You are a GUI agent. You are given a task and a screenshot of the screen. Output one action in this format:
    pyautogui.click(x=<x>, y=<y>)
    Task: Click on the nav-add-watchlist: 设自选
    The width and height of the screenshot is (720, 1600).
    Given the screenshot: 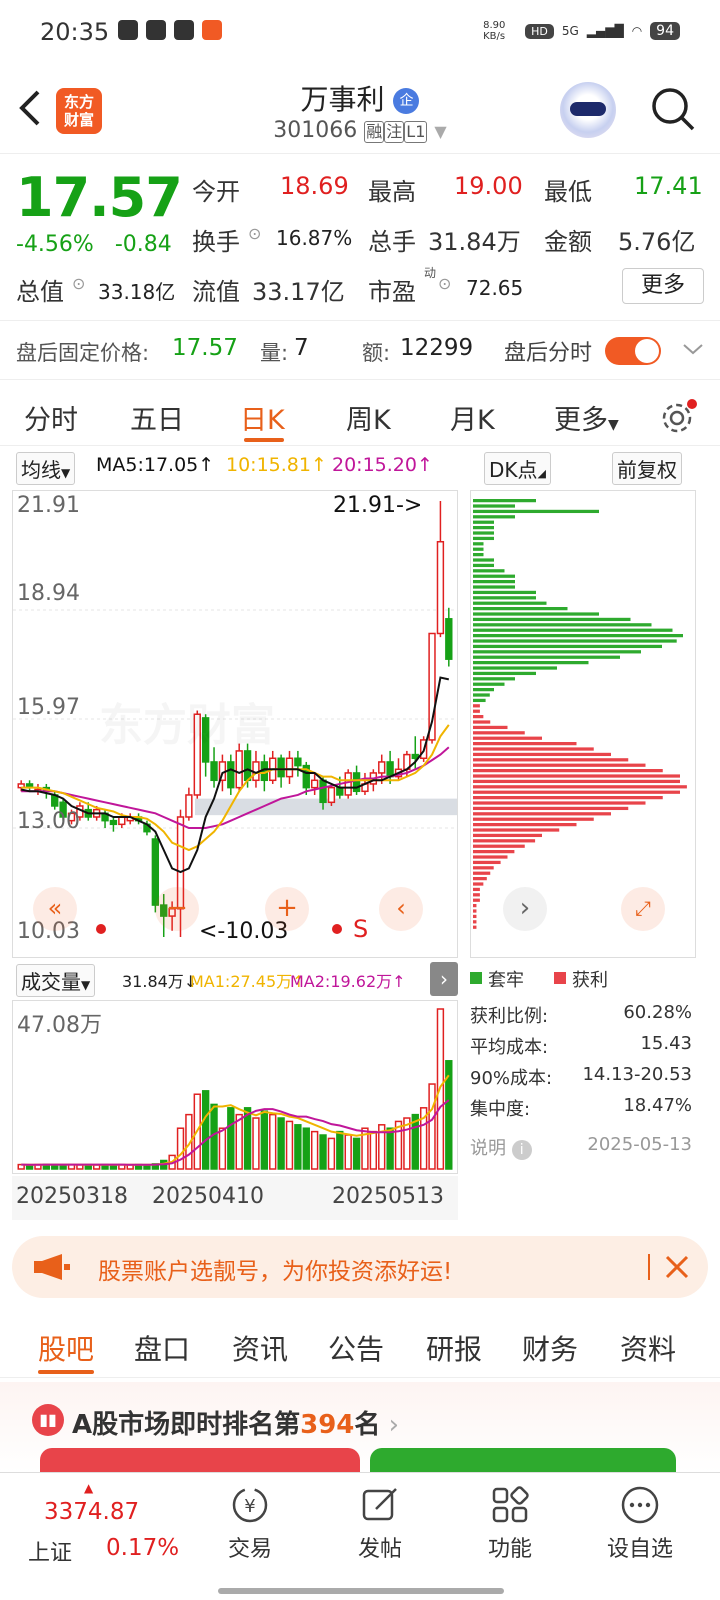 What is the action you would take?
    pyautogui.click(x=640, y=1524)
    